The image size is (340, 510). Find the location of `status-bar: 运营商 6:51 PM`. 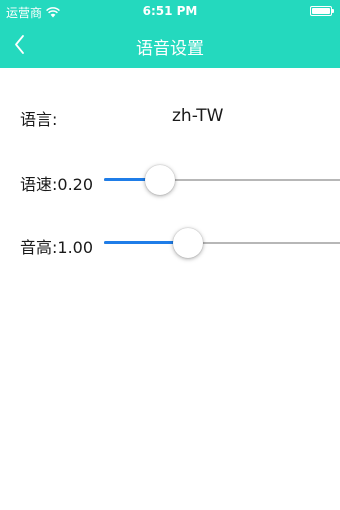

status-bar: 运营商 6:51 PM is located at coordinates (170, 11).